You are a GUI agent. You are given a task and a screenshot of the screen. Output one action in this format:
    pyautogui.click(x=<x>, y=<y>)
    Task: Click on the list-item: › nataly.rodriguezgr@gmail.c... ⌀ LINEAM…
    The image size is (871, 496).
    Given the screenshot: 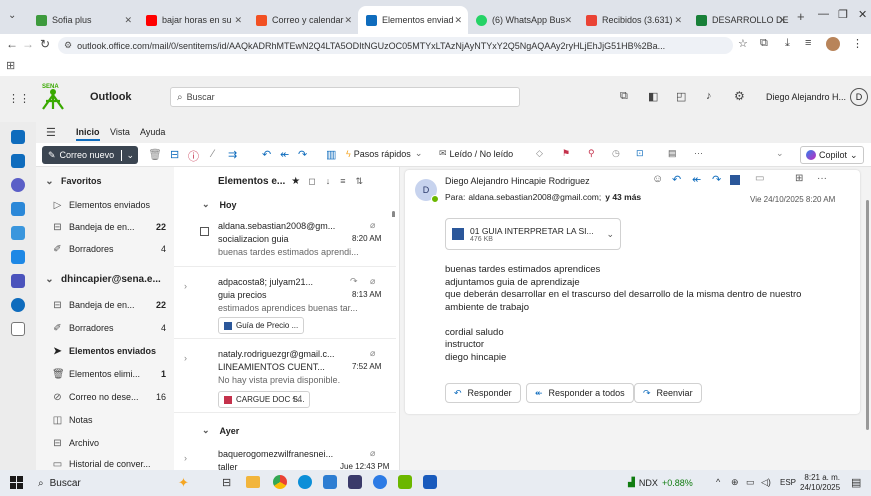 What is the action you would take?
    pyautogui.click(x=285, y=379)
    